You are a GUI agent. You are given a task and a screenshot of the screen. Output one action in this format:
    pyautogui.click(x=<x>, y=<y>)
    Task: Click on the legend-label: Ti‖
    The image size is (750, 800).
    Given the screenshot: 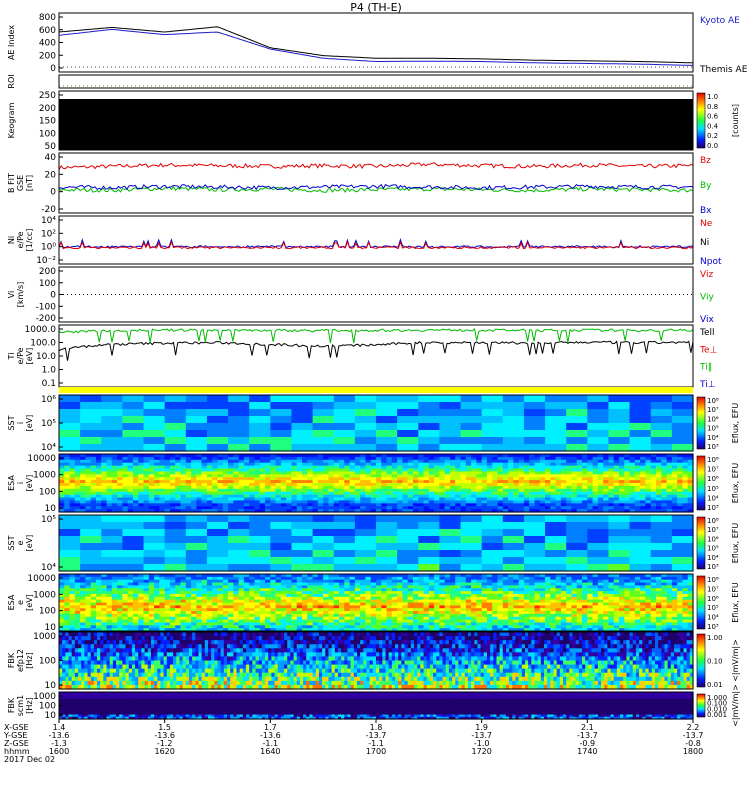 What is the action you would take?
    pyautogui.click(x=705, y=368)
    